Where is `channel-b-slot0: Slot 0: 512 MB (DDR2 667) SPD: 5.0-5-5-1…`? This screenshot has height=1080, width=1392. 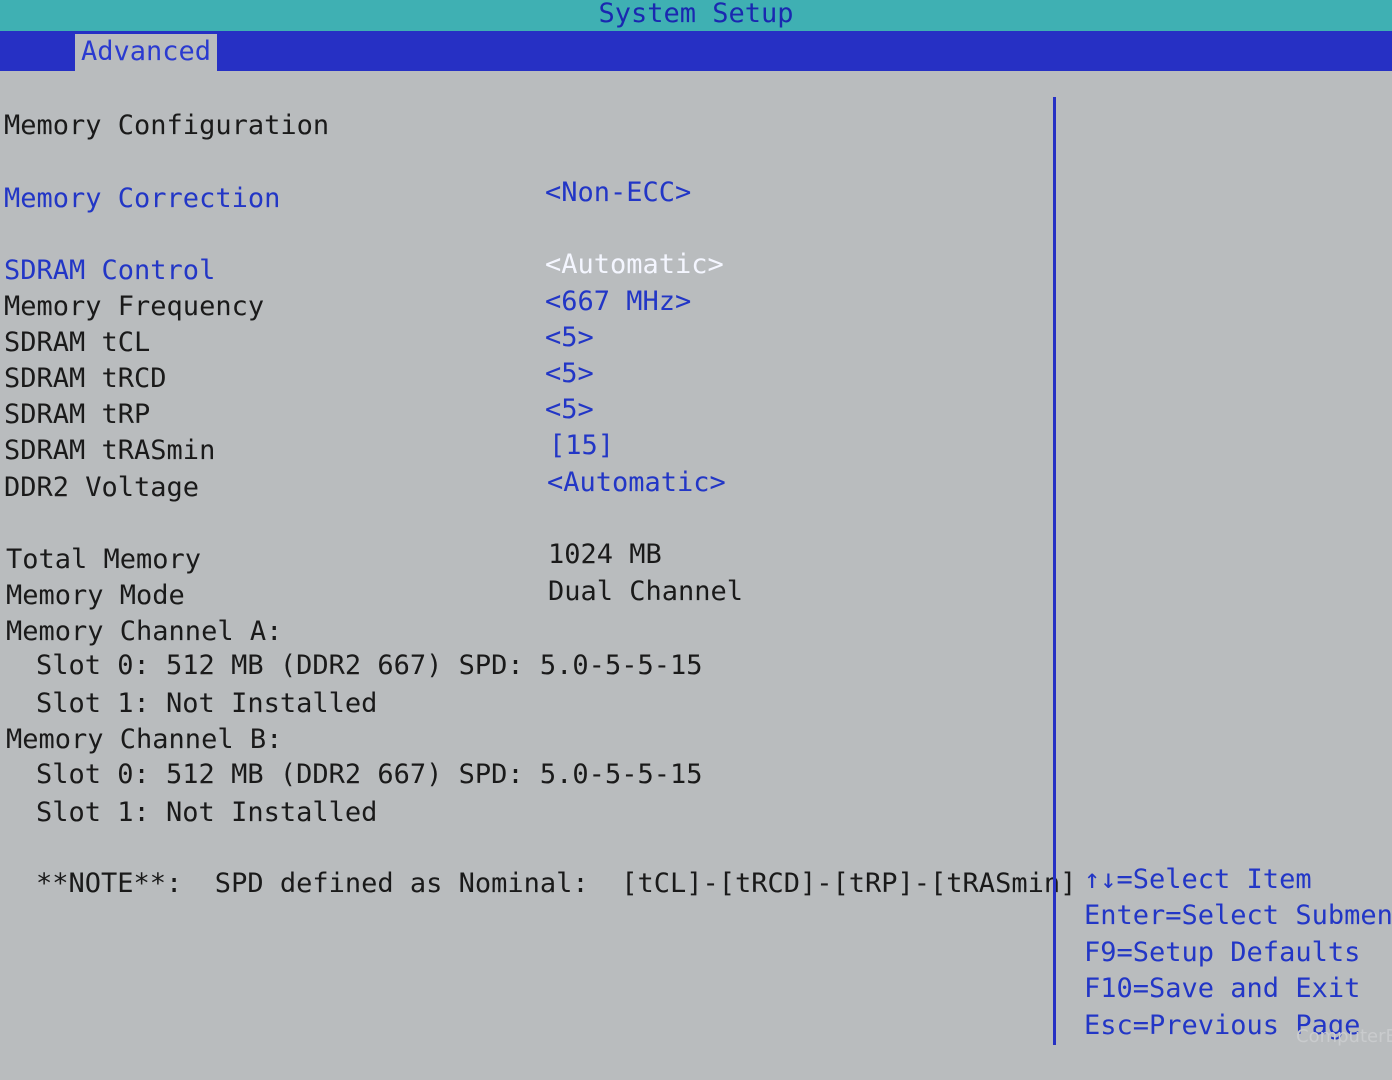 channel-b-slot0: Slot 0: 512 MB (DDR2 667) SPD: 5.0-5-5-1… is located at coordinates (369, 774).